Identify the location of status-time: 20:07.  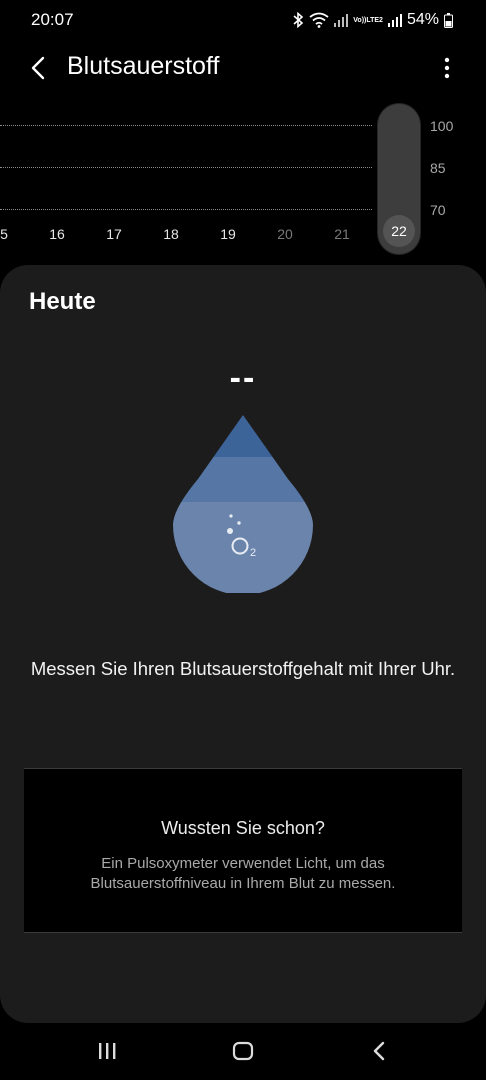
(52, 19).